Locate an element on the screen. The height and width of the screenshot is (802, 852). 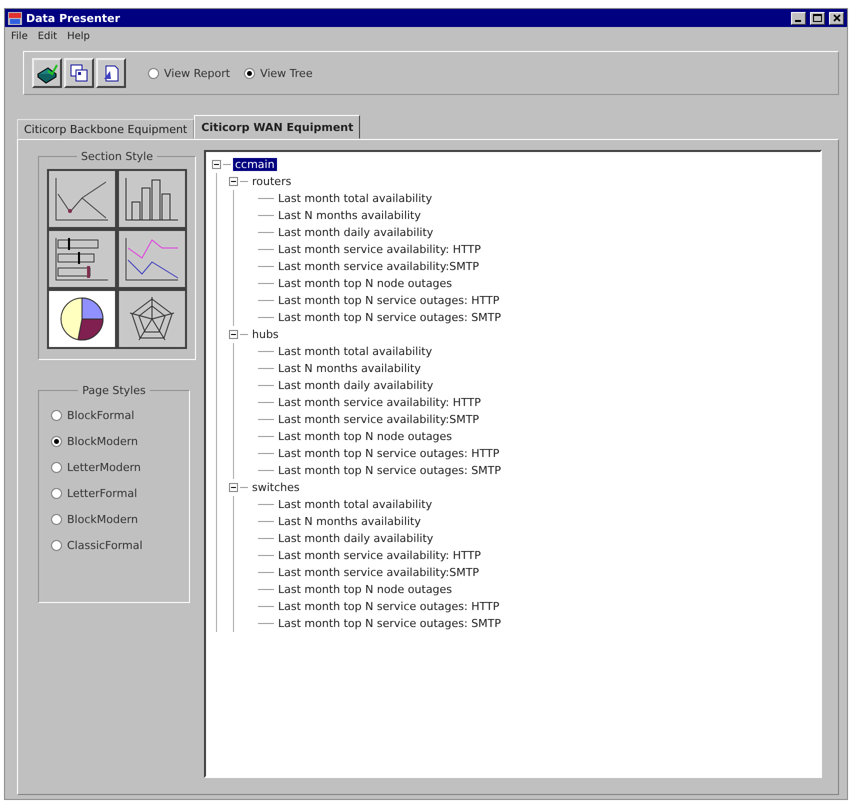
page-style-radio: LetterFormal is located at coordinates (114, 493).